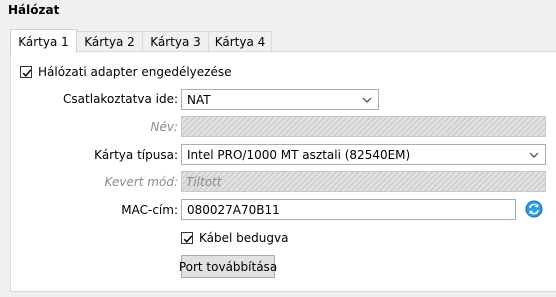  Describe the element at coordinates (120, 99) in the screenshot. I see `attached-to-label: Csatlakoztatva ide:` at that location.